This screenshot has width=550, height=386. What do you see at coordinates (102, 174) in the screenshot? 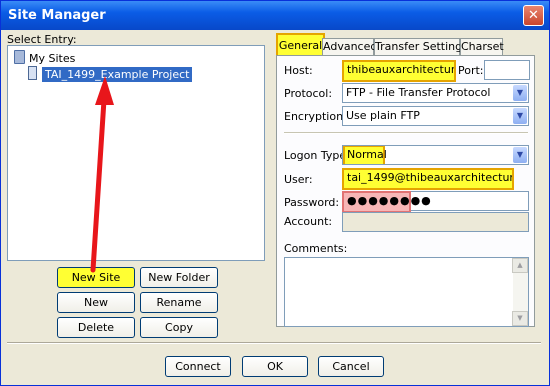
I see `red-arrow-annotation` at bounding box center [102, 174].